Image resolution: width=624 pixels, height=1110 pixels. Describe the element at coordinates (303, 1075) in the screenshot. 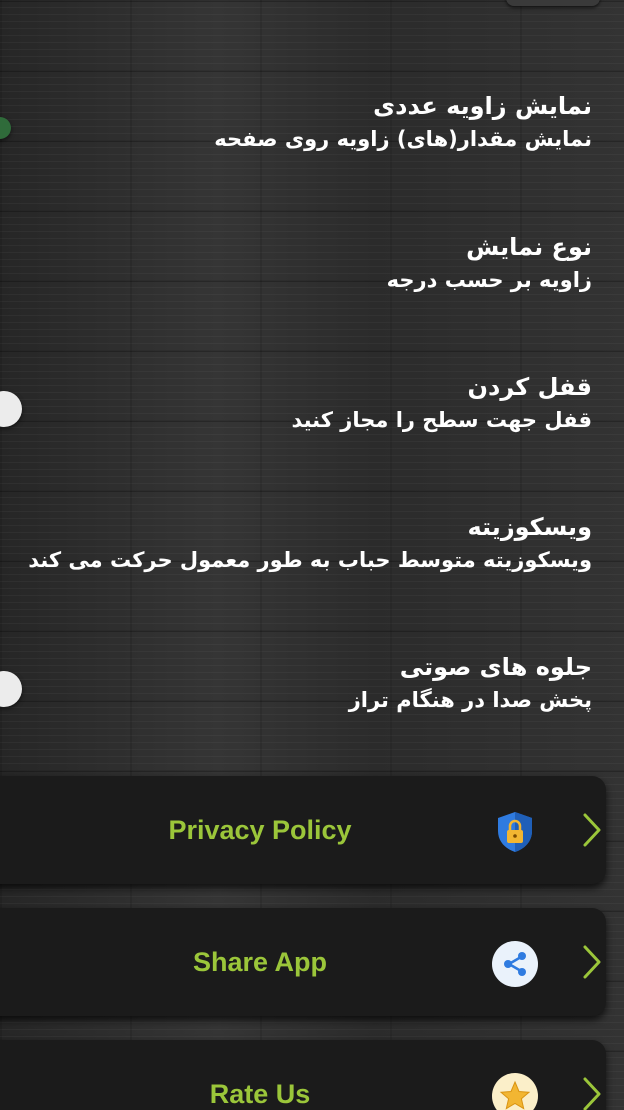

I see `rate-us-button: Rate Us` at that location.